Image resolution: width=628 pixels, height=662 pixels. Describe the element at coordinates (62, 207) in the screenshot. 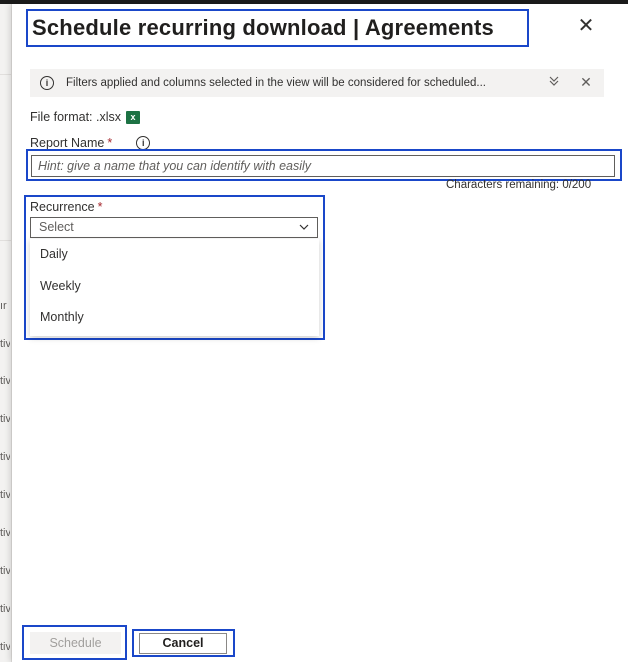

I see `recurrence-label: Recurrence` at that location.